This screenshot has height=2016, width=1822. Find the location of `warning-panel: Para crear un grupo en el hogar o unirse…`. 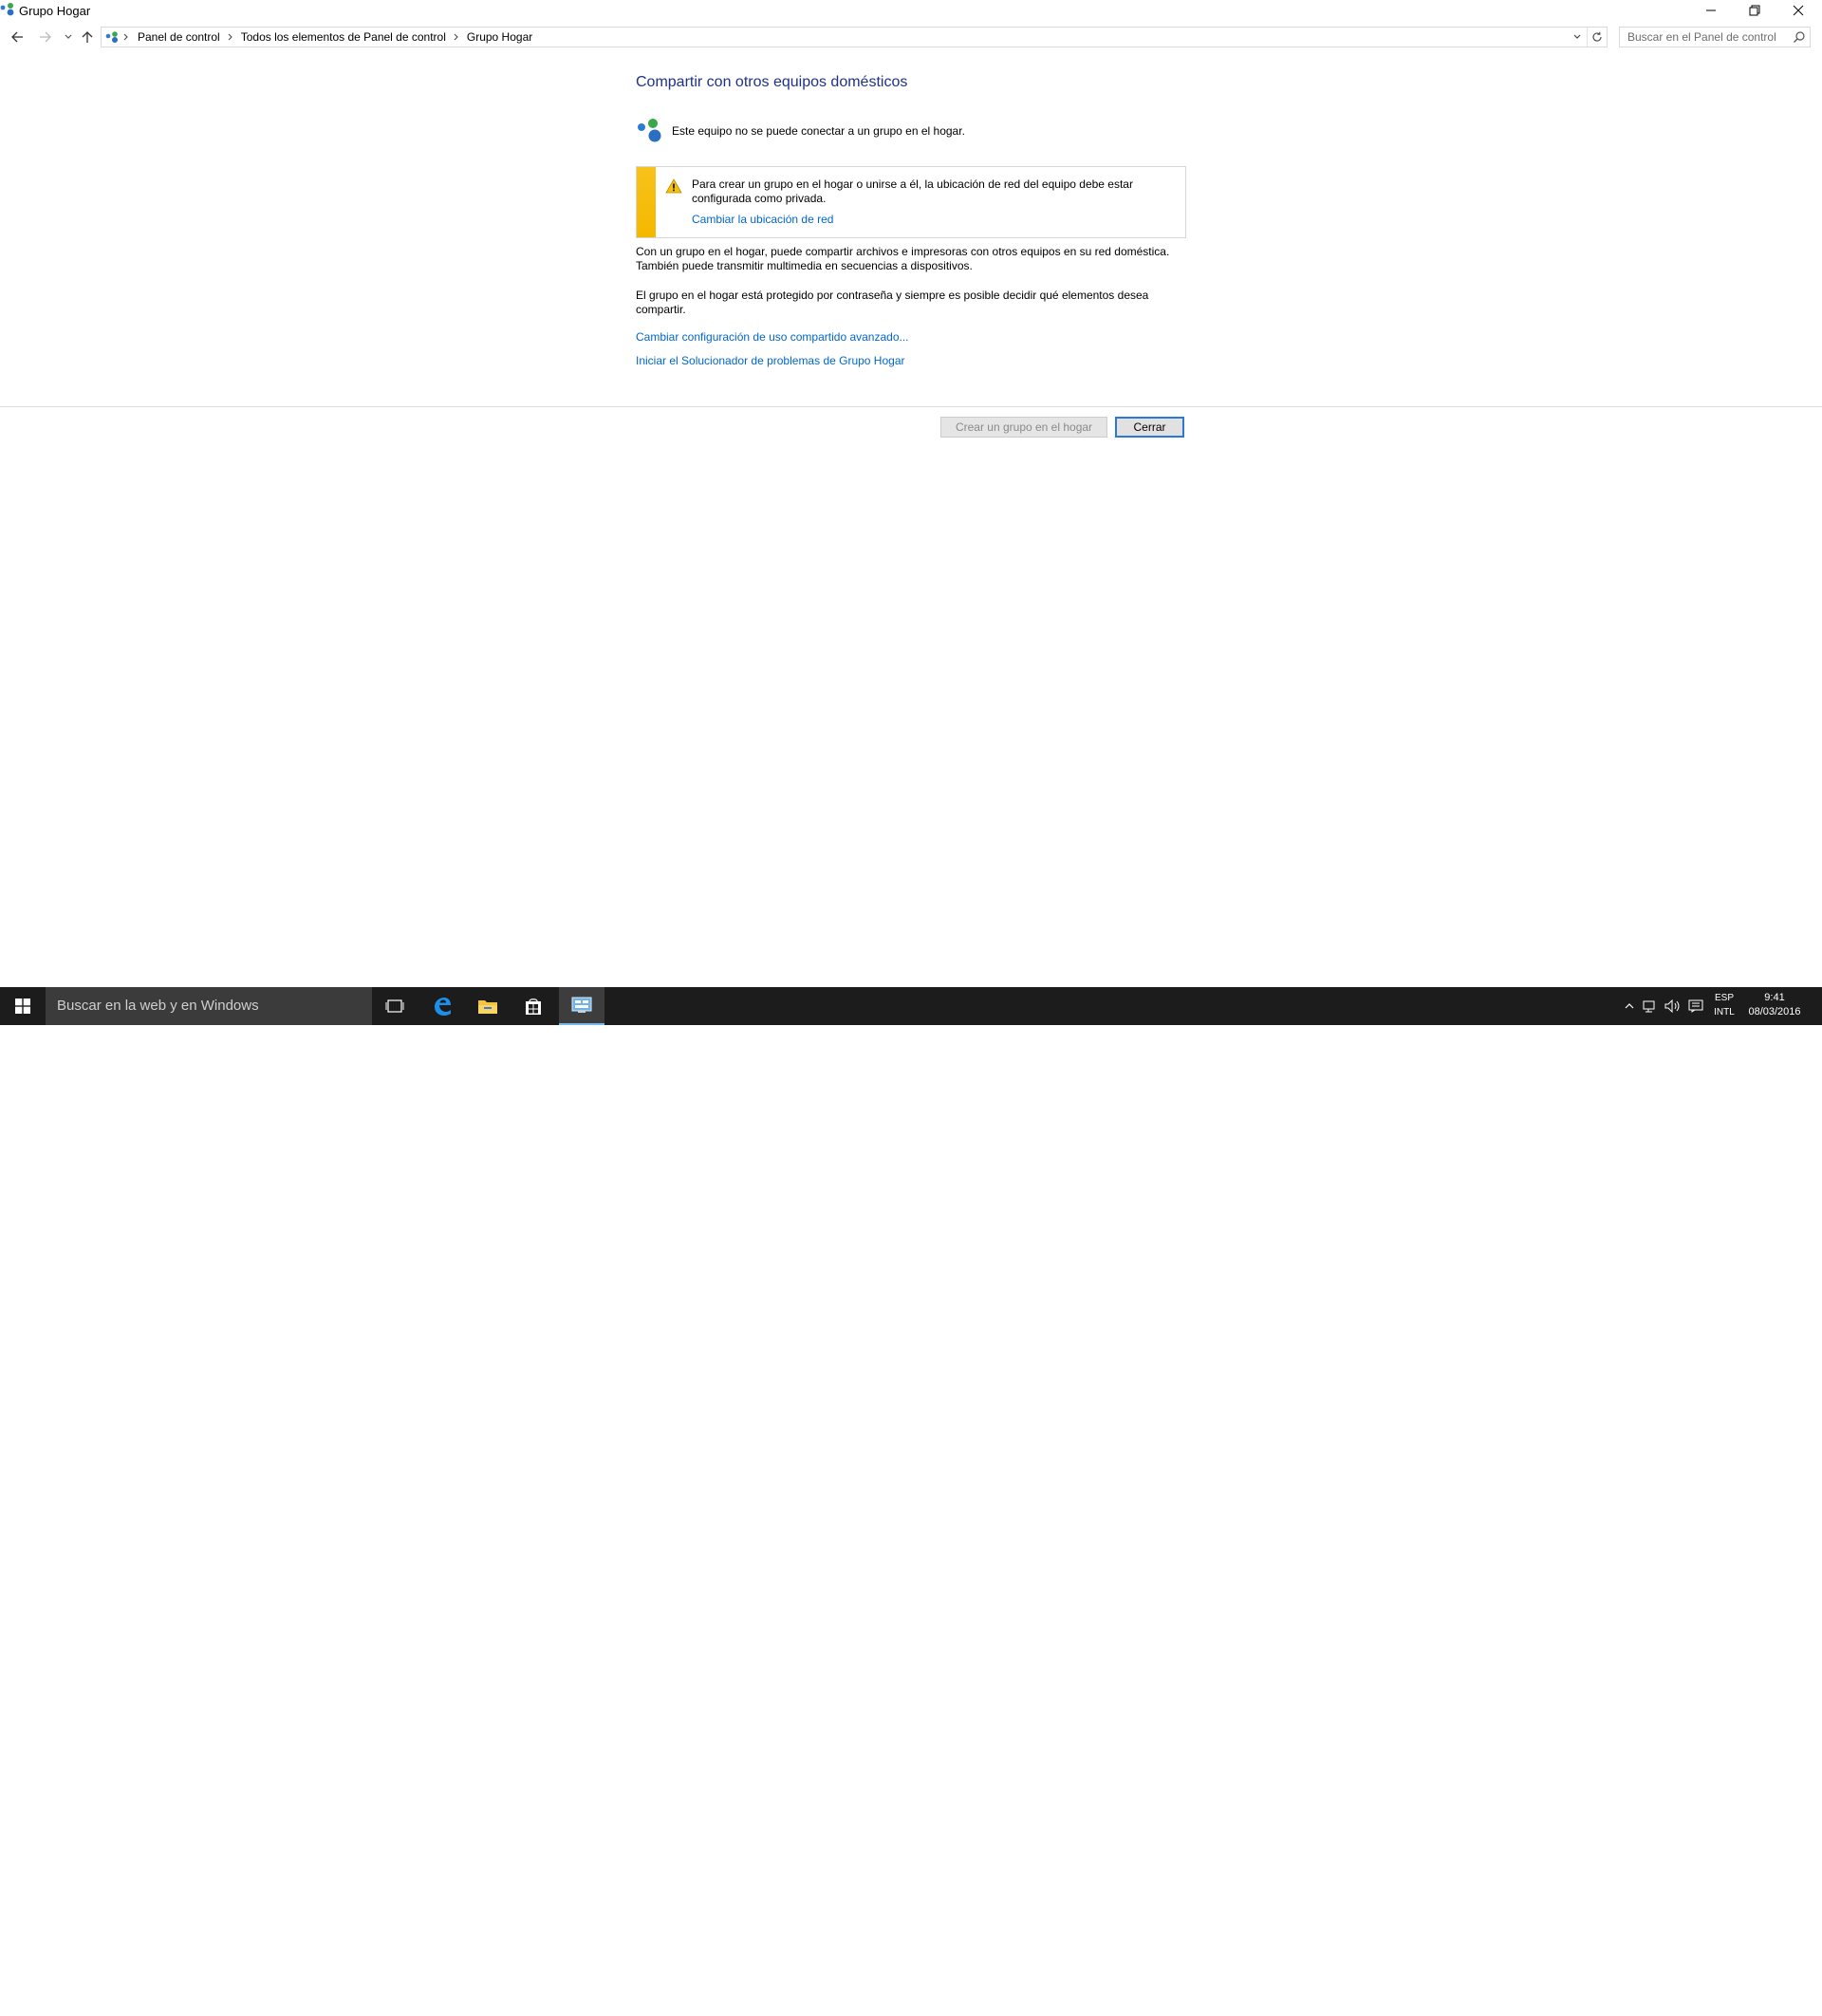

warning-panel: Para crear un grupo en el hogar o unirse… is located at coordinates (911, 202).